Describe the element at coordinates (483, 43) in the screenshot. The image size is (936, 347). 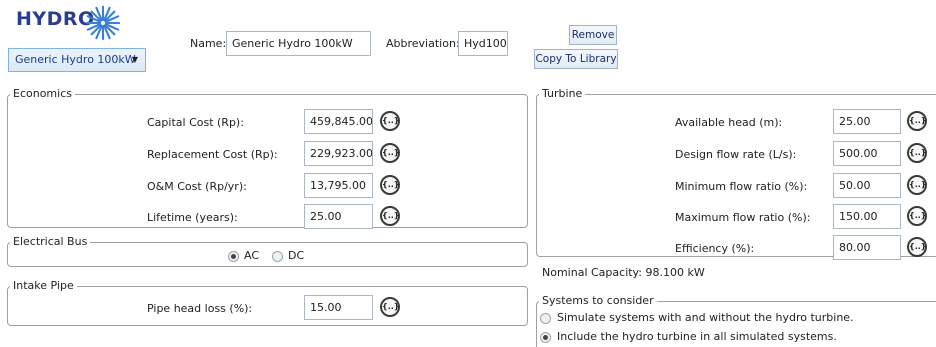
I see `abbreviation-input: Hyd100` at that location.